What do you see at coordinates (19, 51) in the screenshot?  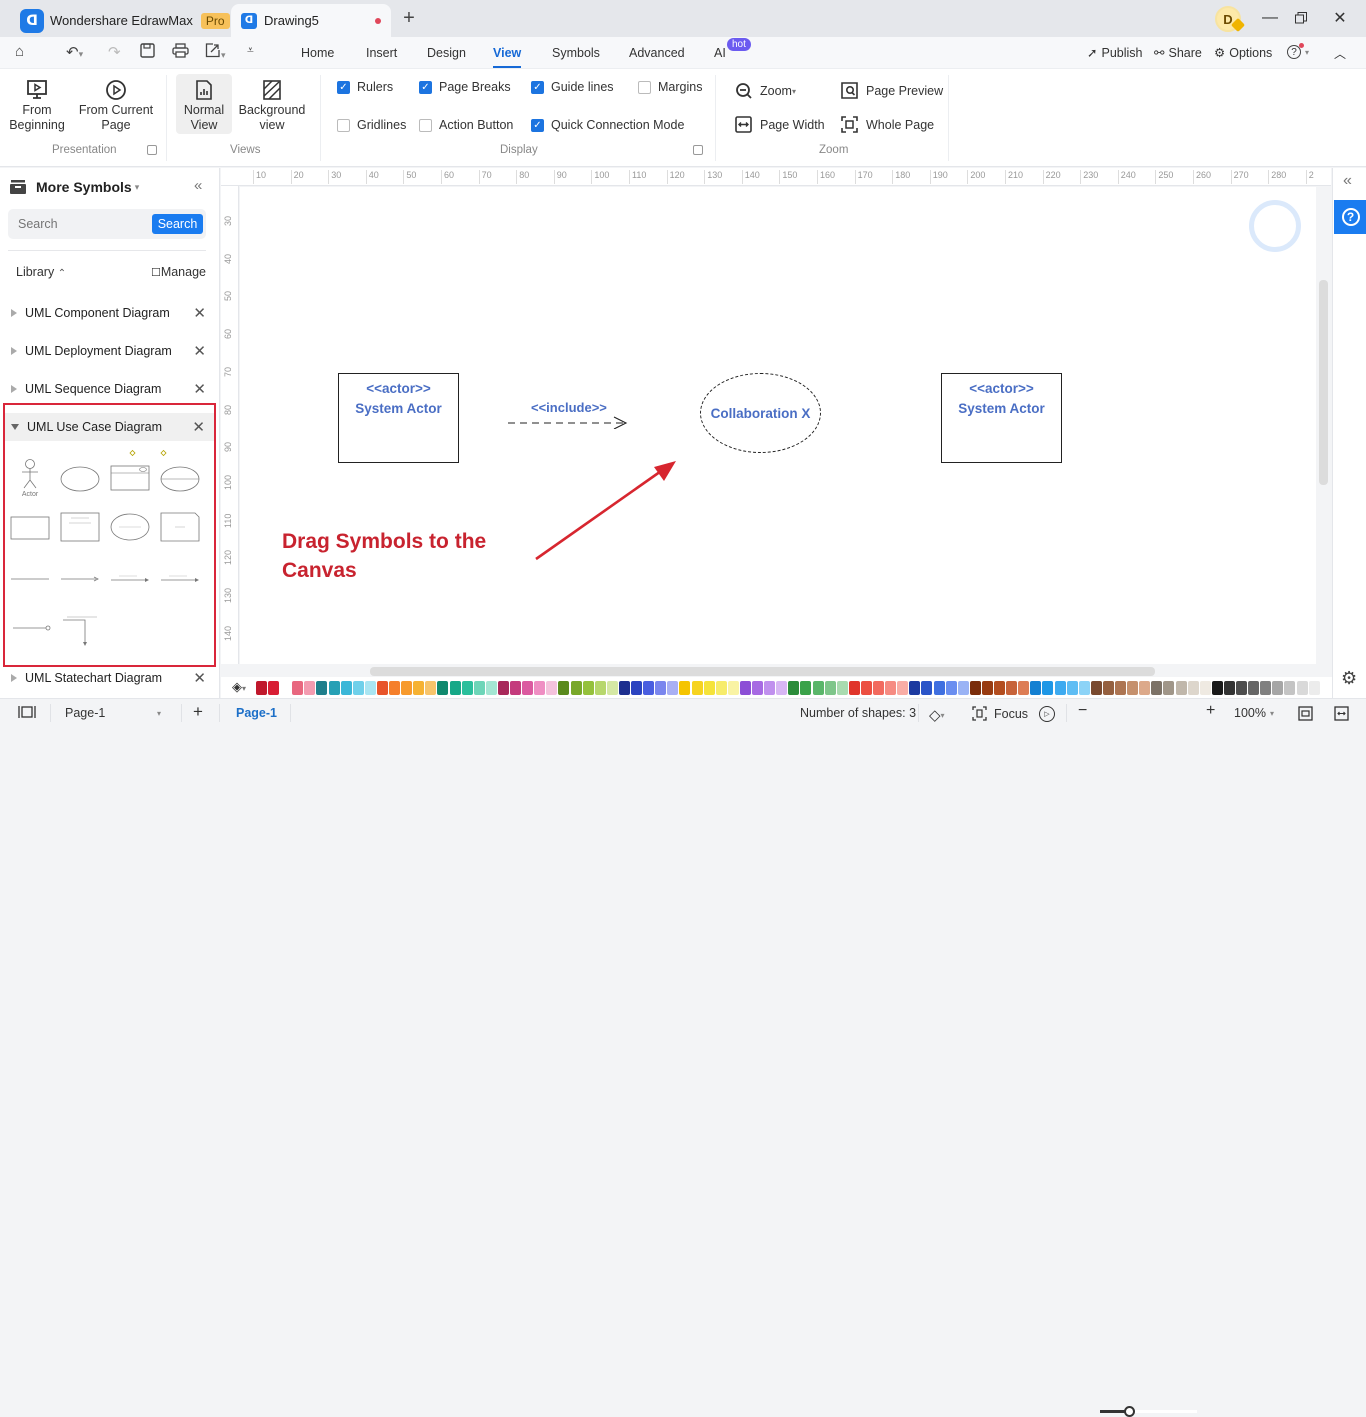 I see `home-icon: ⌂` at bounding box center [19, 51].